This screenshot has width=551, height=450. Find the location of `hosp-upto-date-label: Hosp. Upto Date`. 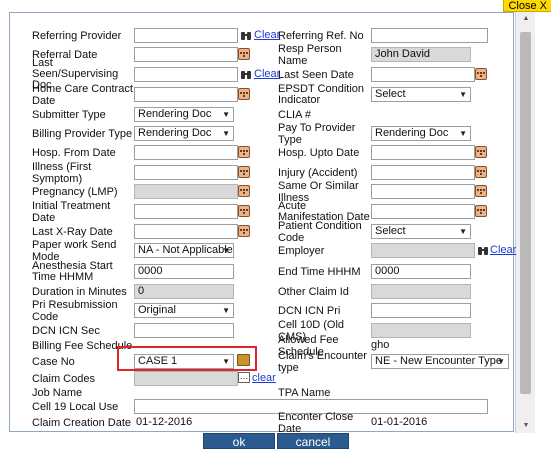

hosp-upto-date-label: Hosp. Upto Date is located at coordinates (319, 152).